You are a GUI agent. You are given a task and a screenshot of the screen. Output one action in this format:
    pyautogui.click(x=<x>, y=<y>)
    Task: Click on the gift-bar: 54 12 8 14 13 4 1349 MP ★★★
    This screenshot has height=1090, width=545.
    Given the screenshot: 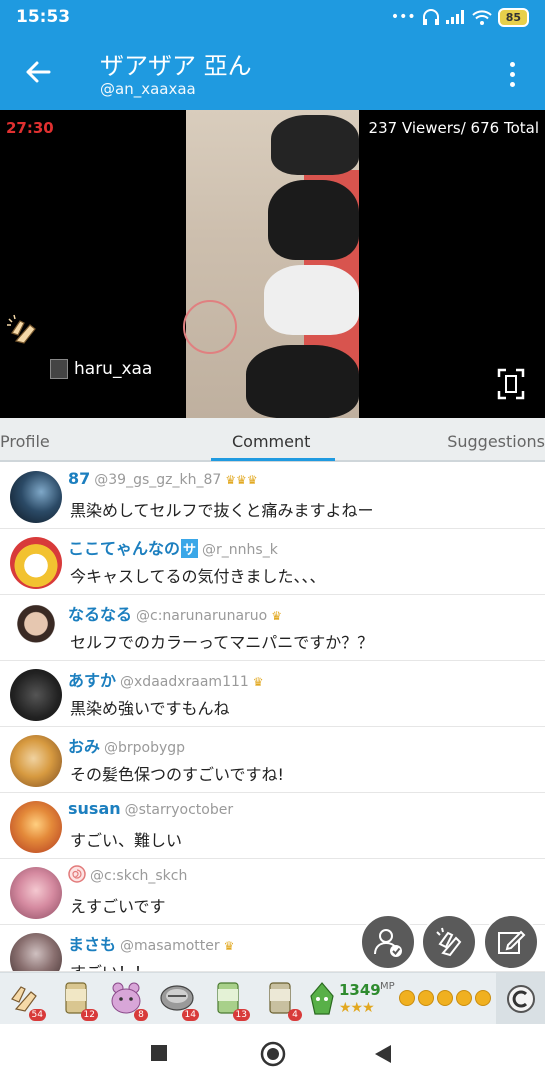 What is the action you would take?
    pyautogui.click(x=272, y=998)
    